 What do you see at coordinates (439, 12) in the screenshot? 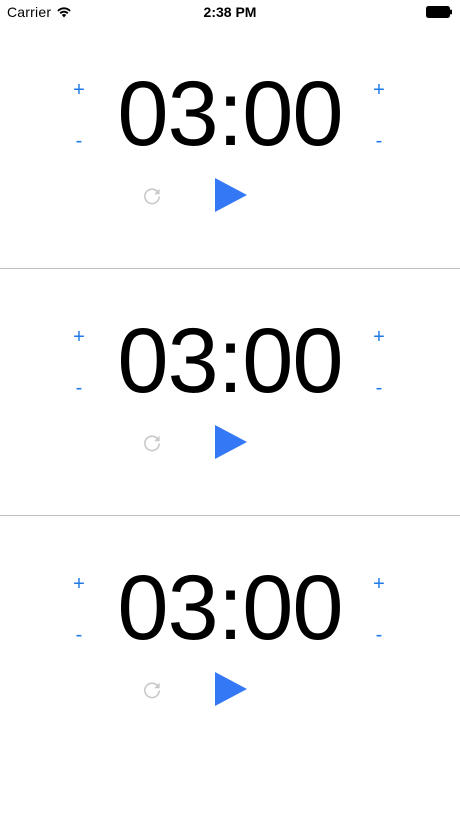
I see `battery-icon` at bounding box center [439, 12].